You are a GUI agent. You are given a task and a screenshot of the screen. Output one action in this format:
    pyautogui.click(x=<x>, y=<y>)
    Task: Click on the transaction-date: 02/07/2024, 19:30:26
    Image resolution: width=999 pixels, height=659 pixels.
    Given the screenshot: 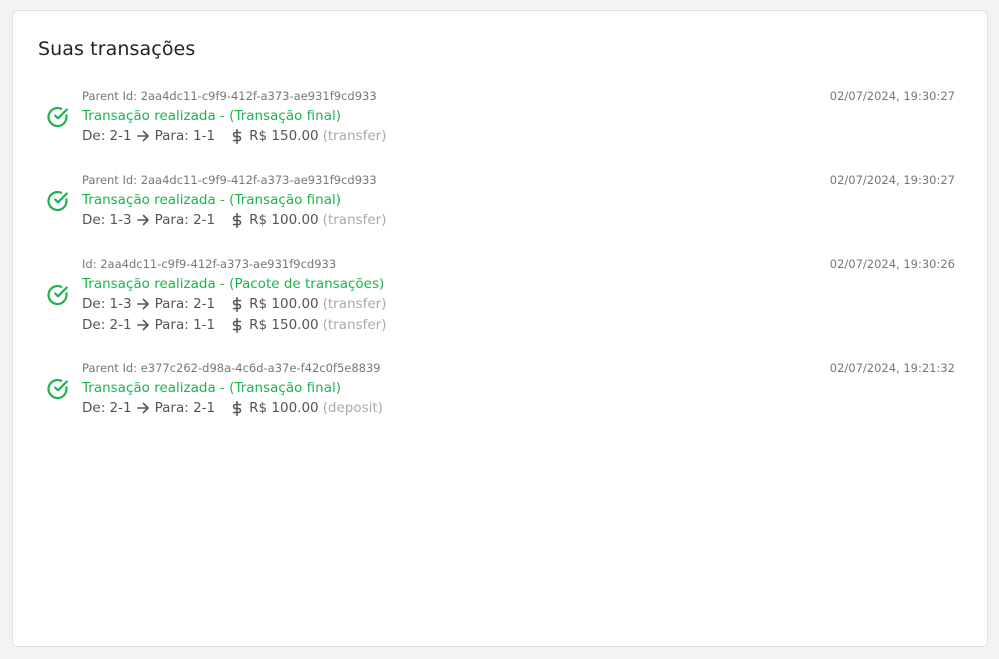 What is the action you would take?
    pyautogui.click(x=892, y=264)
    